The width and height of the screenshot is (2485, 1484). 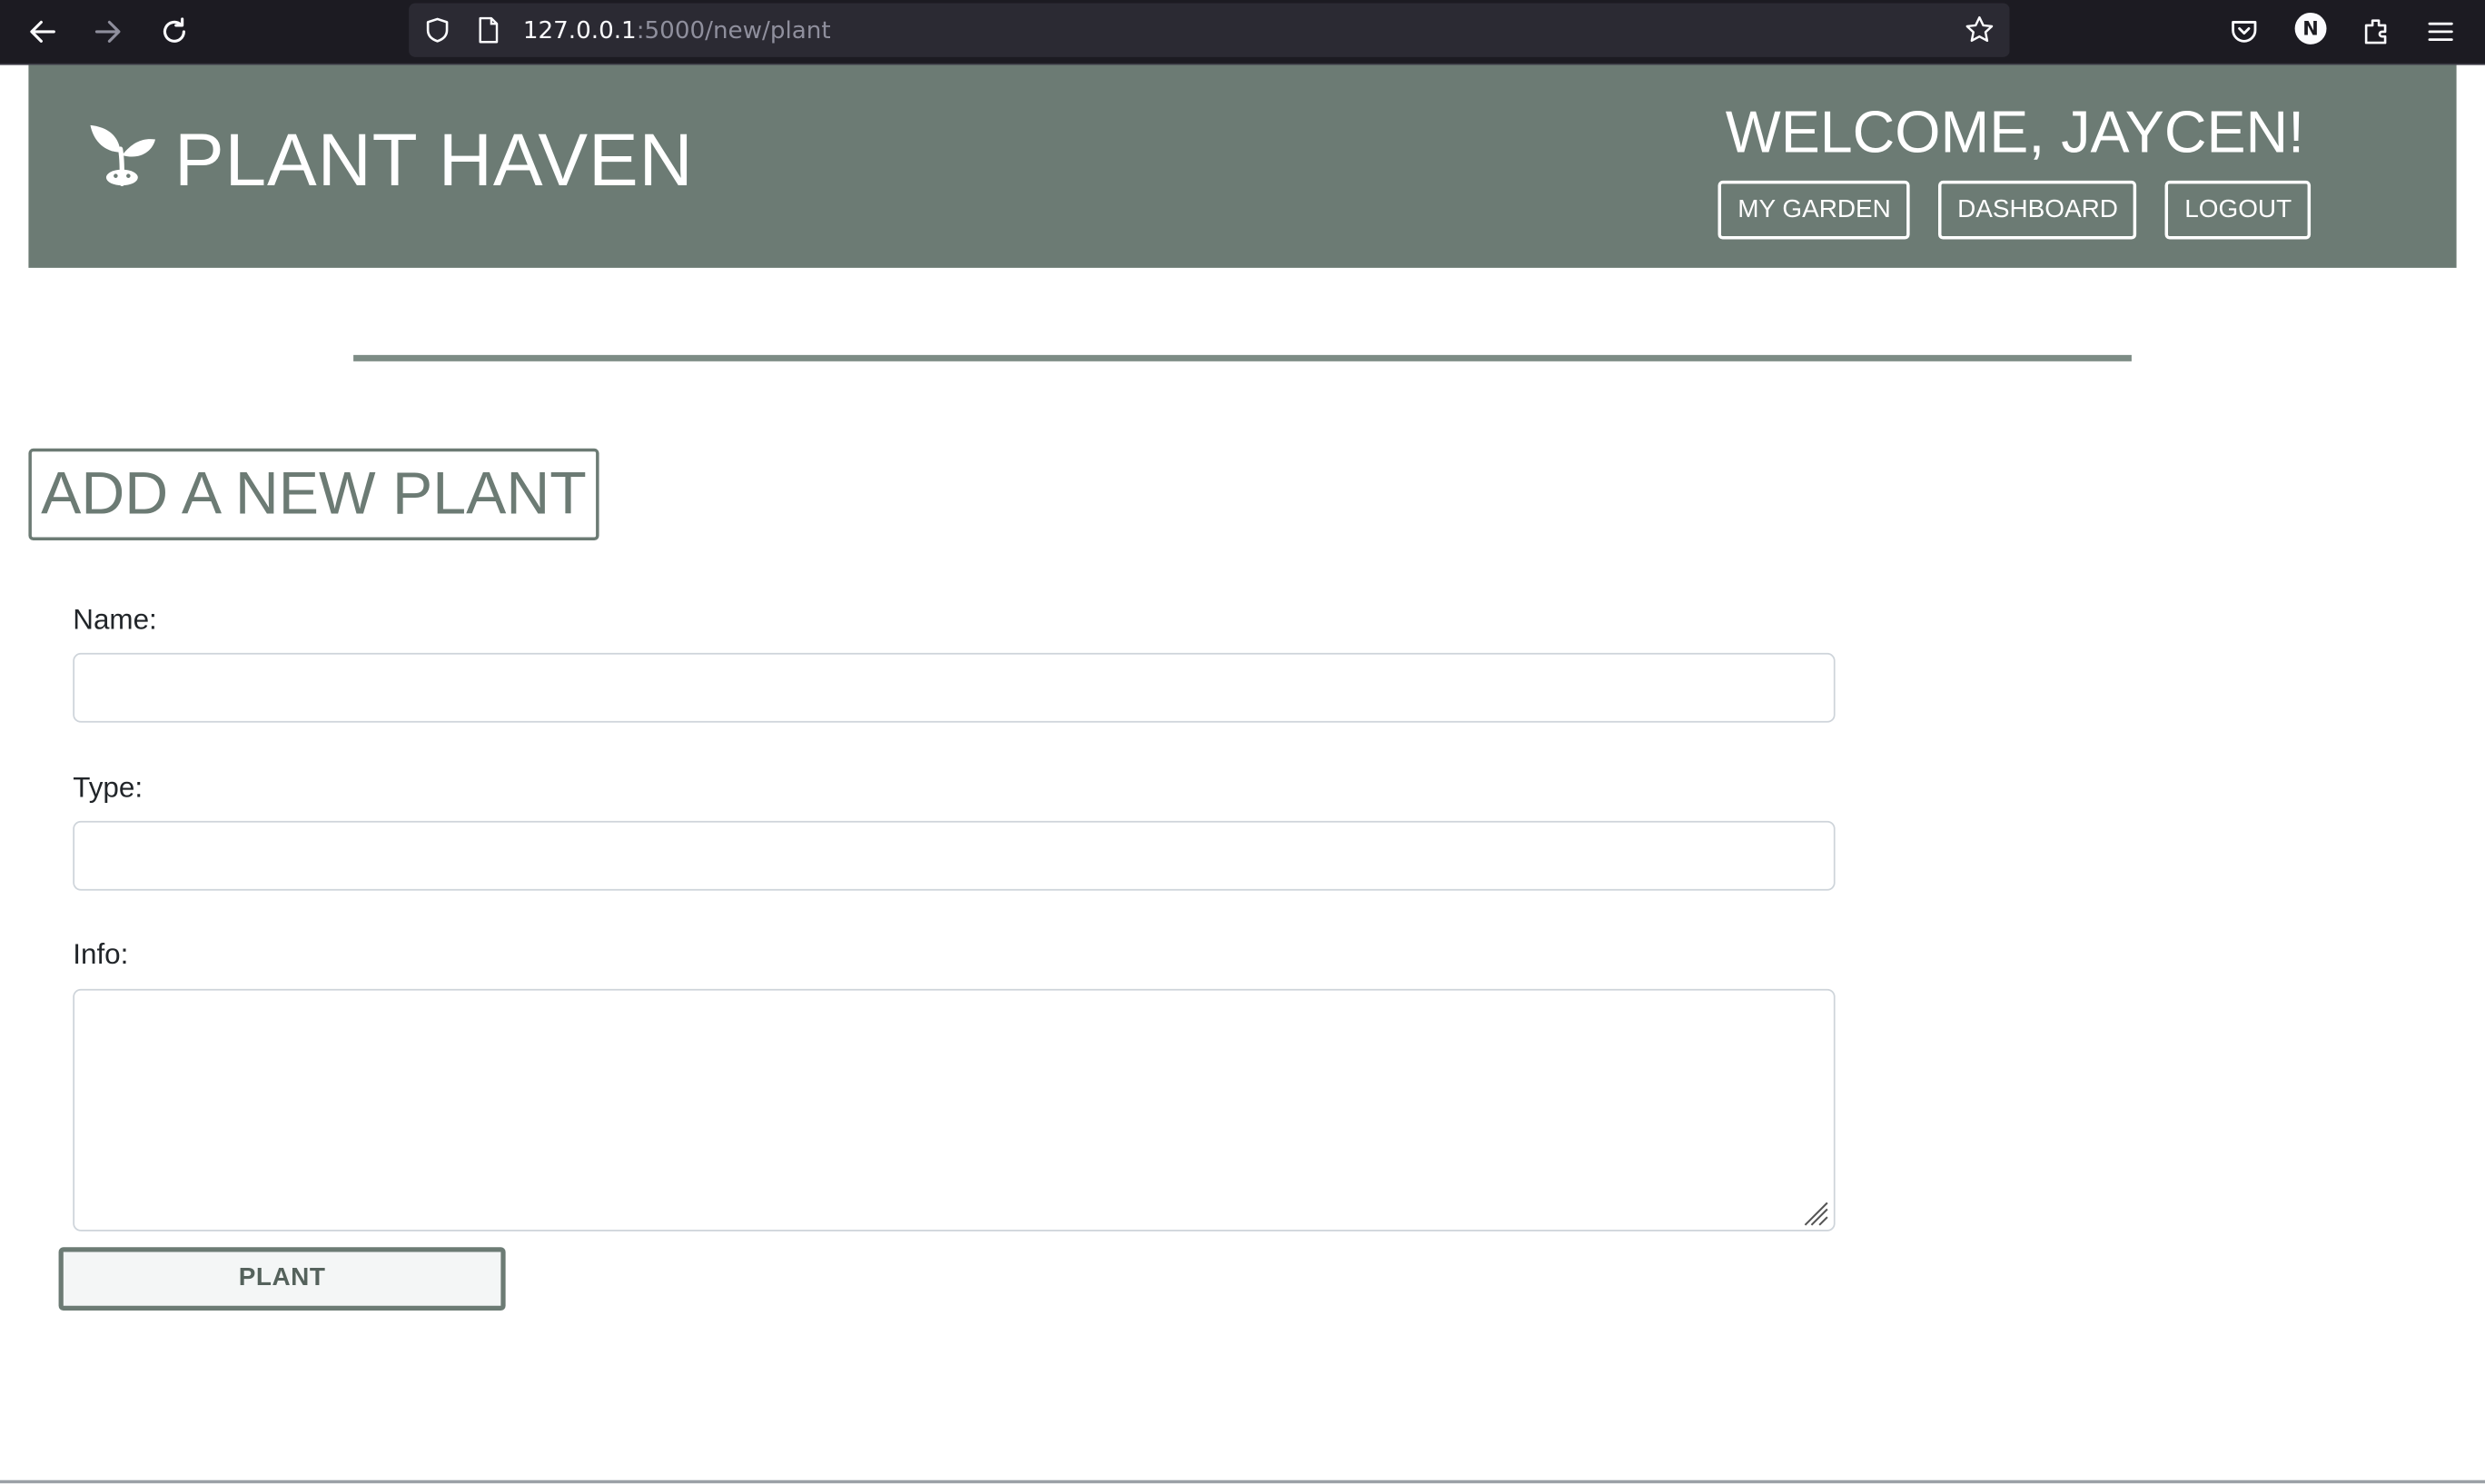 What do you see at coordinates (175, 31) in the screenshot?
I see `reload-icon` at bounding box center [175, 31].